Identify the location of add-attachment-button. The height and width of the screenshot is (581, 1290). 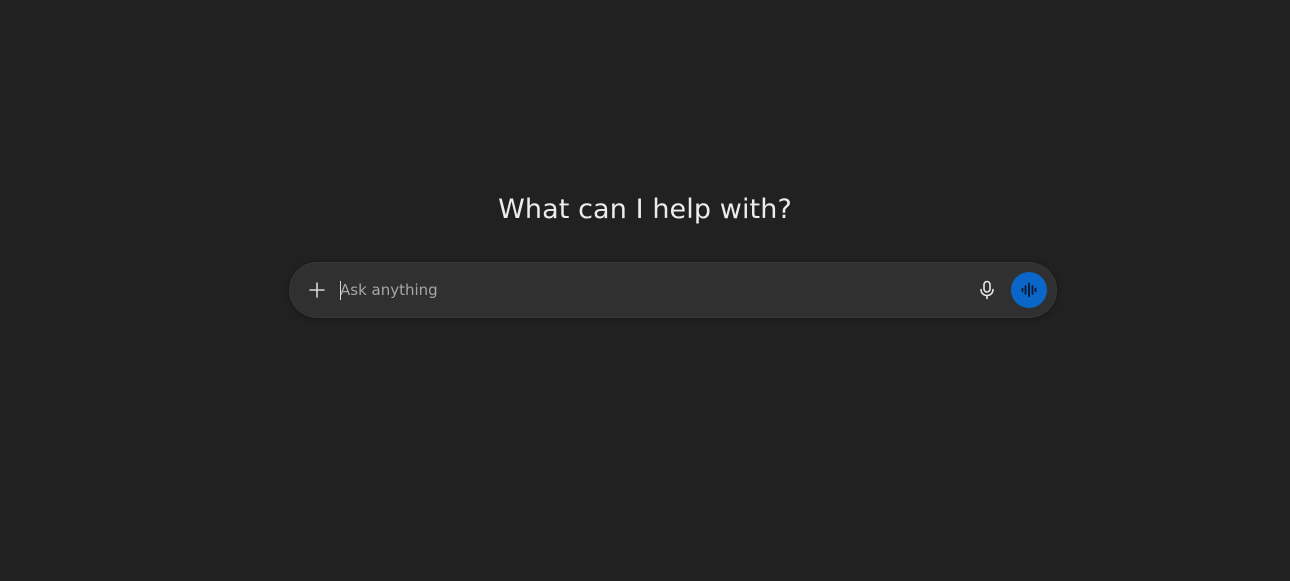
(317, 290).